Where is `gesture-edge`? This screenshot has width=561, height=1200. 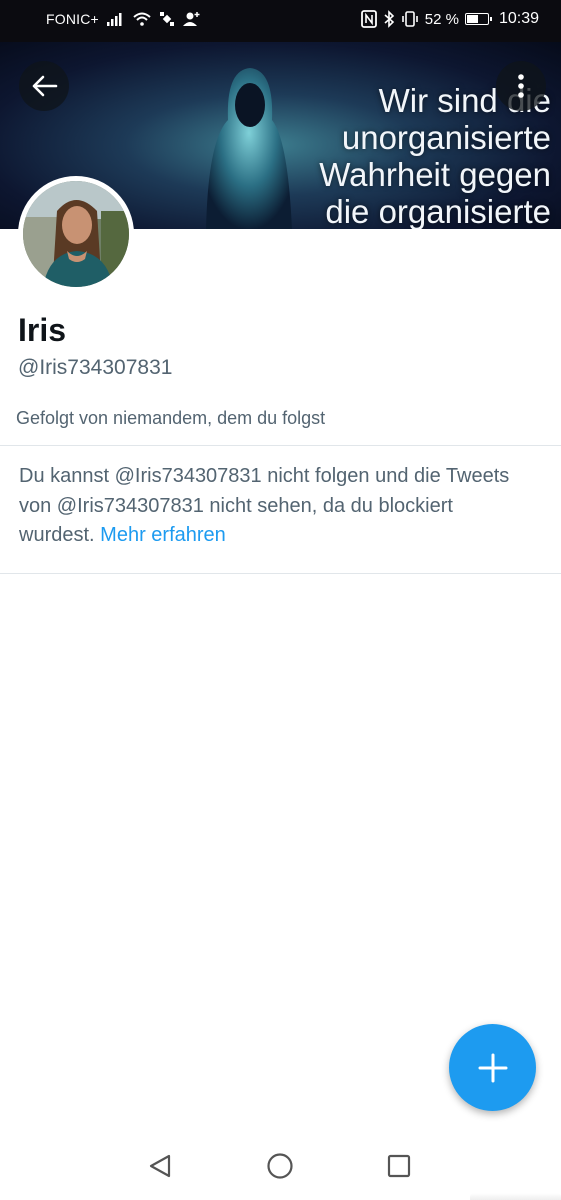
gesture-edge is located at coordinates (515, 1196).